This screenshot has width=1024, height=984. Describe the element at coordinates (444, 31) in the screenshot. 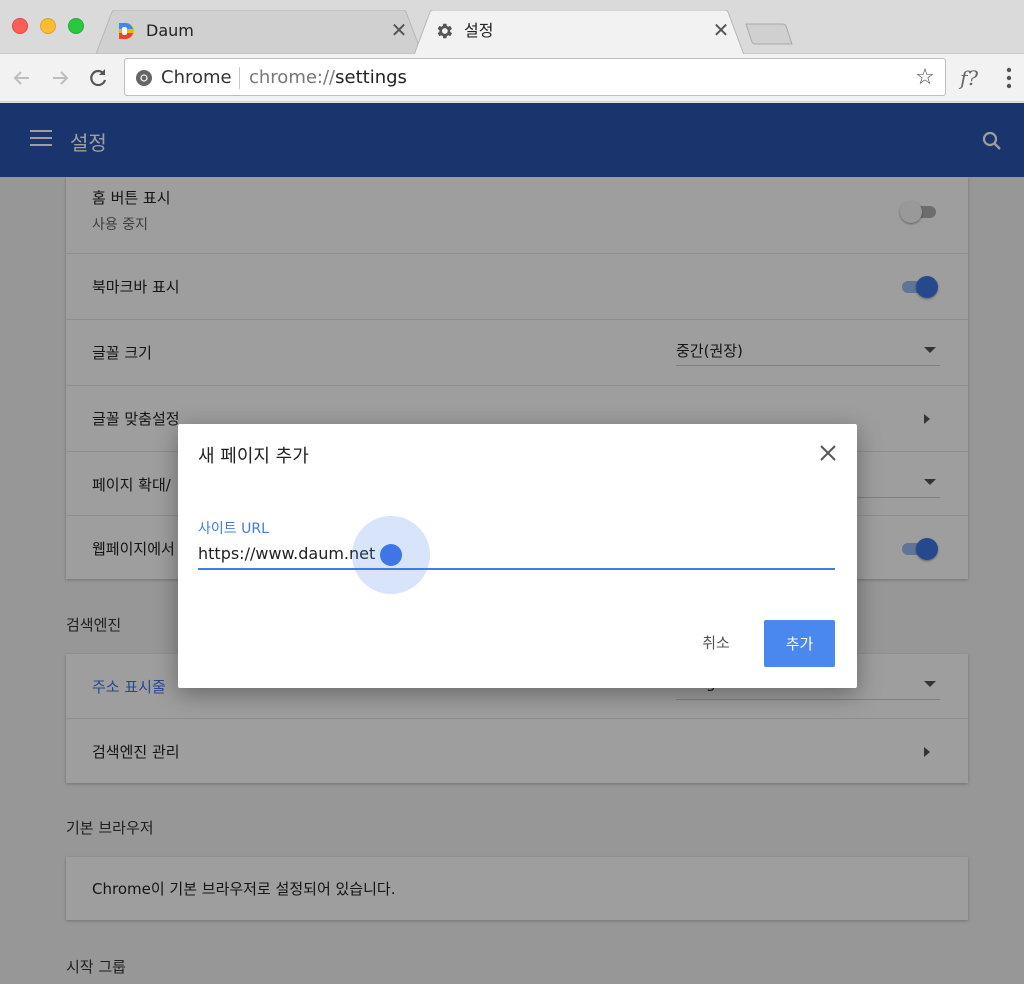

I see `gear-icon` at that location.